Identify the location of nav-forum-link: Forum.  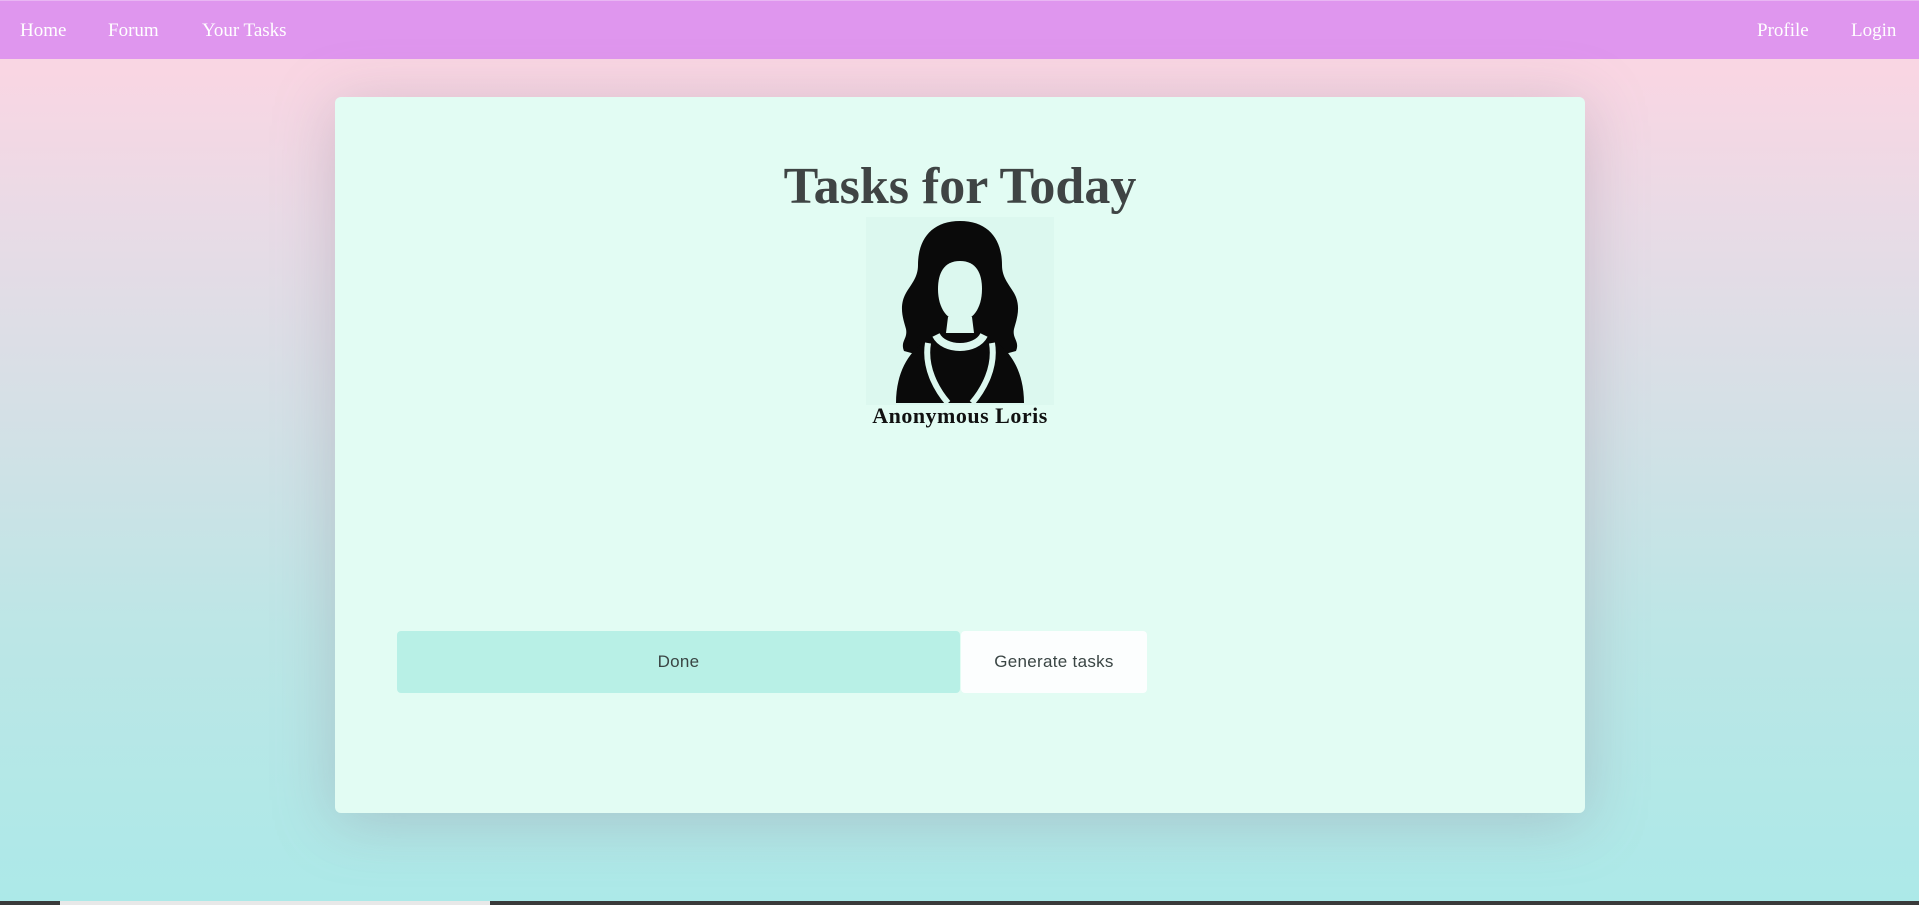
(133, 30).